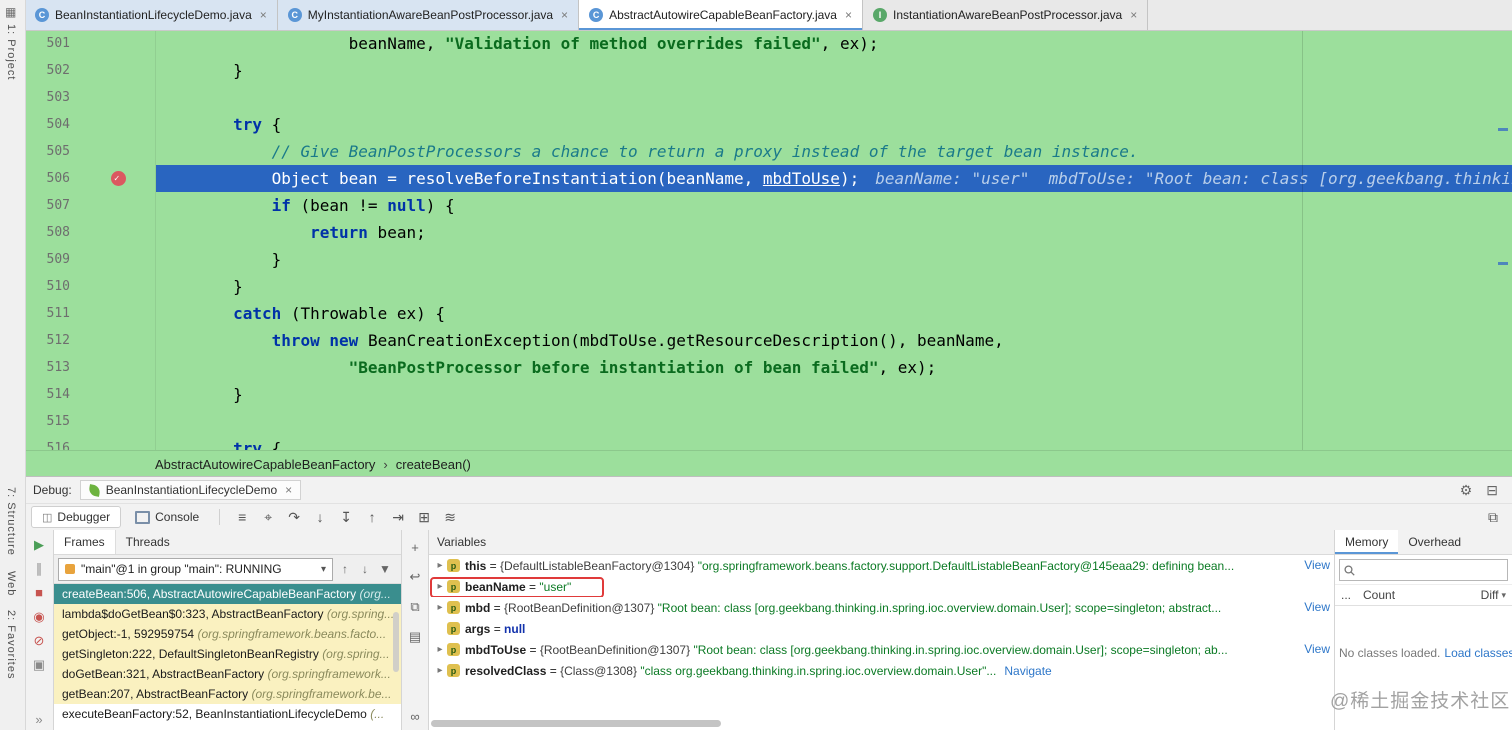 This screenshot has height=730, width=1512. What do you see at coordinates (195, 569) in the screenshot?
I see `thread-selector: "main"@1 in group "main": RUNNING ▾` at bounding box center [195, 569].